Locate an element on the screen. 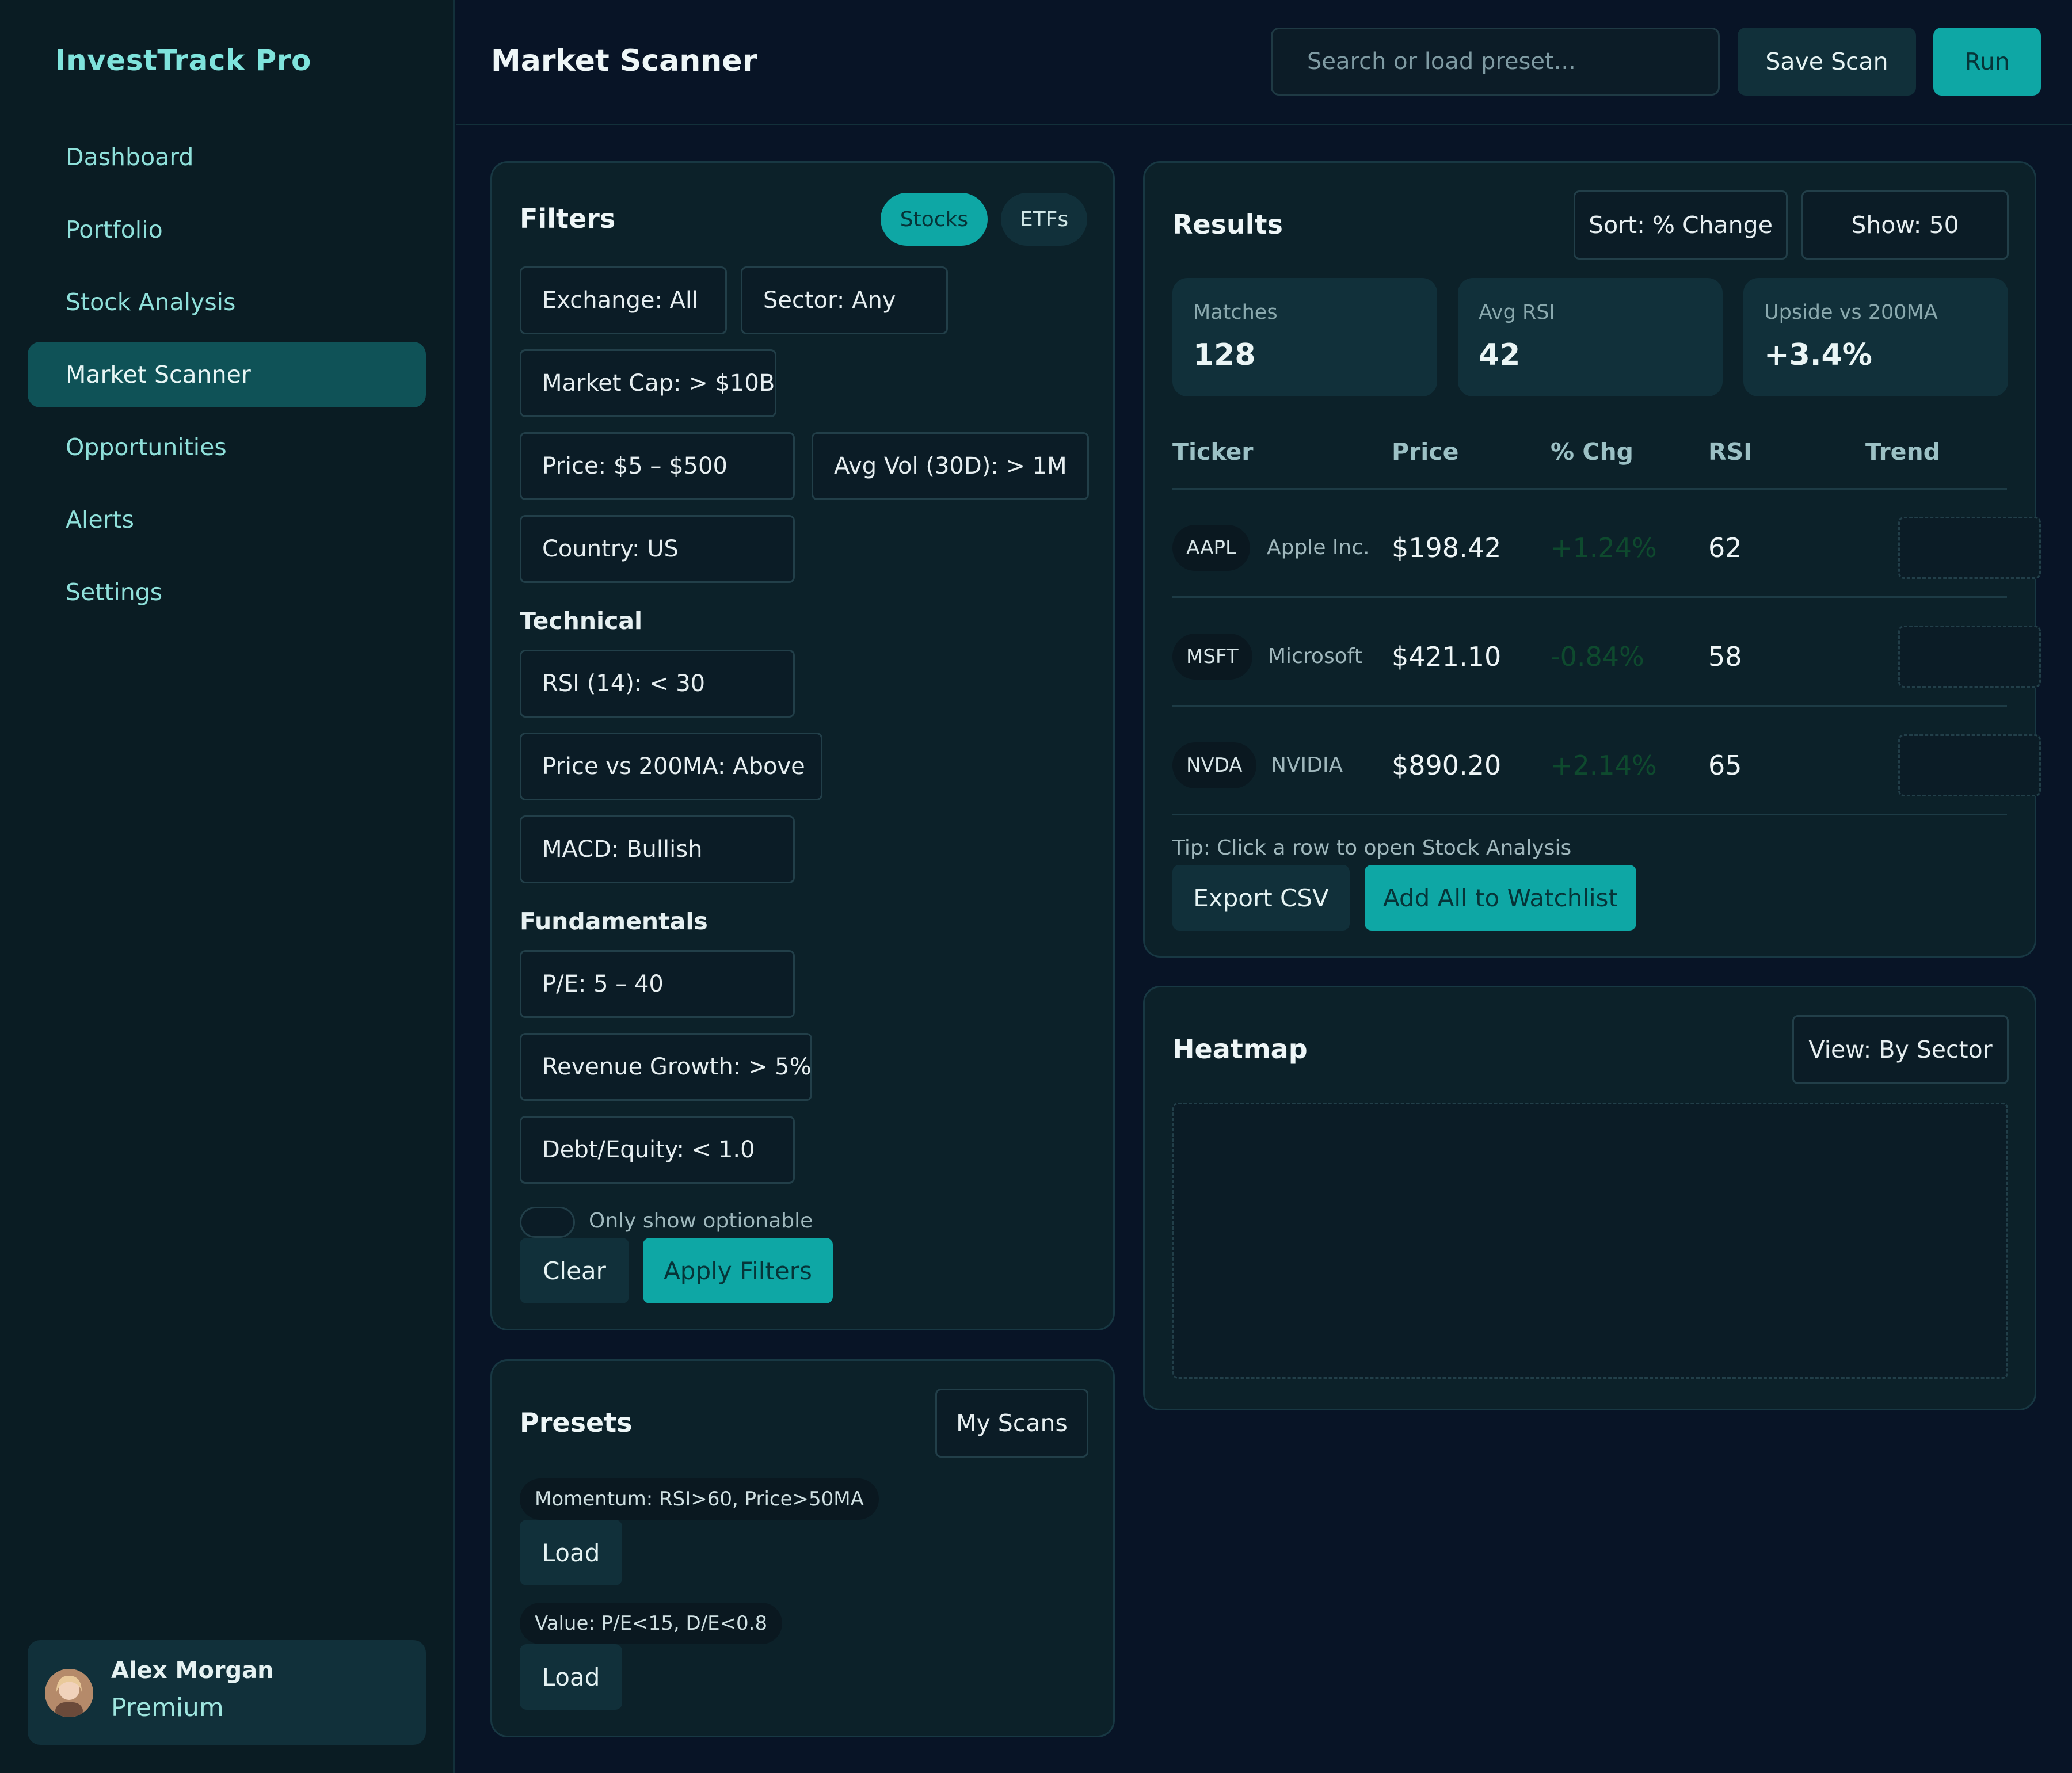 This screenshot has width=2072, height=1773. filter-country: Country: US is located at coordinates (657, 549).